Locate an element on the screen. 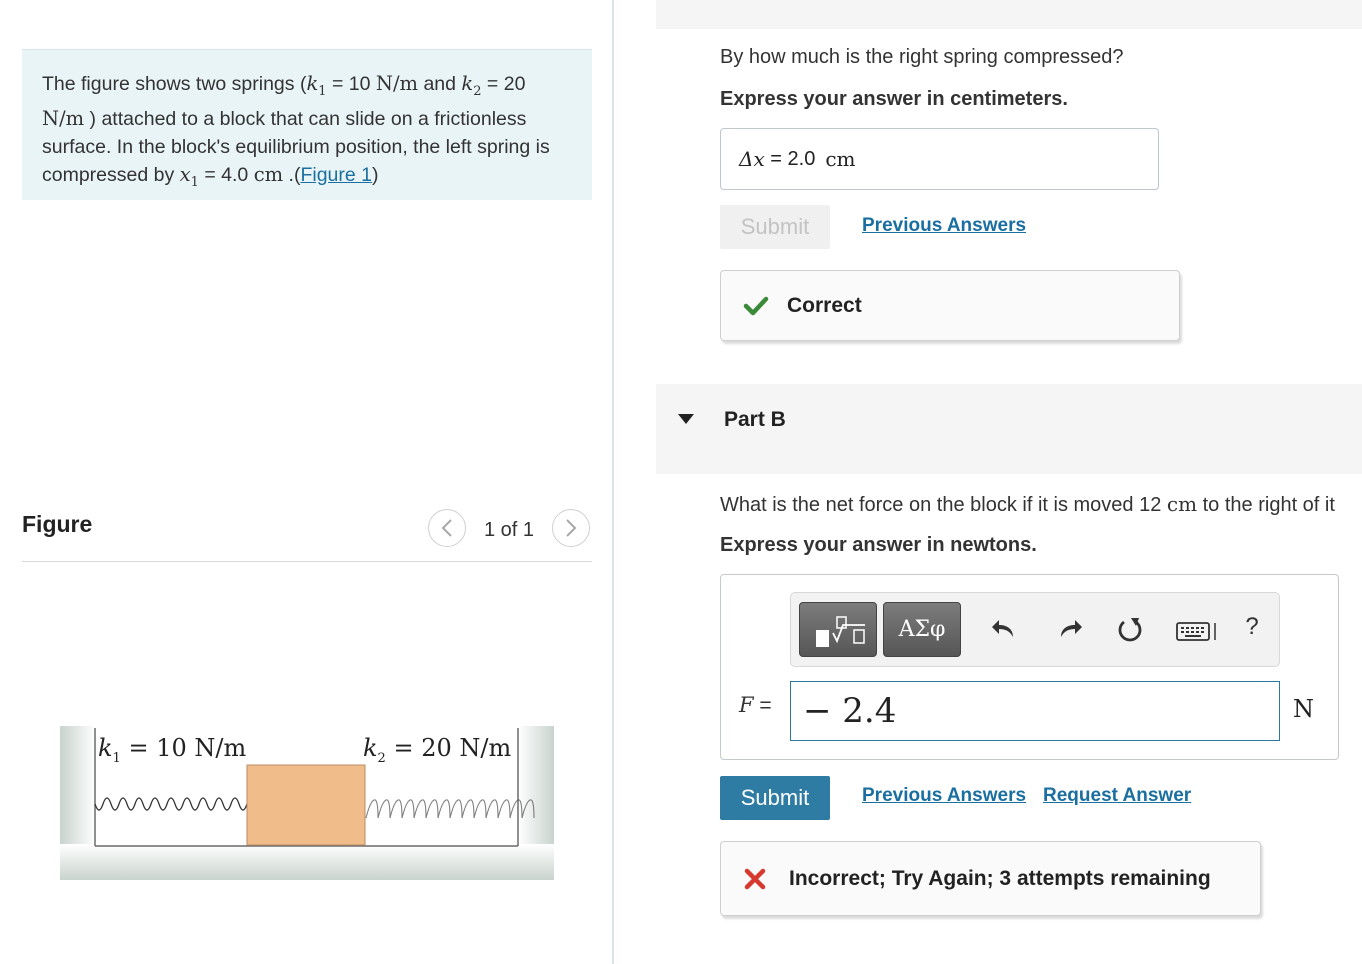  fig-k1-value: = 10 N/m is located at coordinates (184, 748).